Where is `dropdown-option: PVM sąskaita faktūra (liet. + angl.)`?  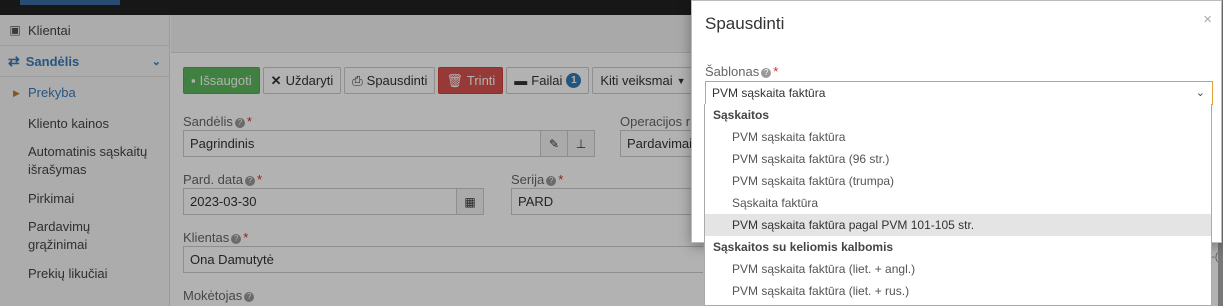
dropdown-option: PVM sąskaita faktūra (liet. + angl.) is located at coordinates (958, 269).